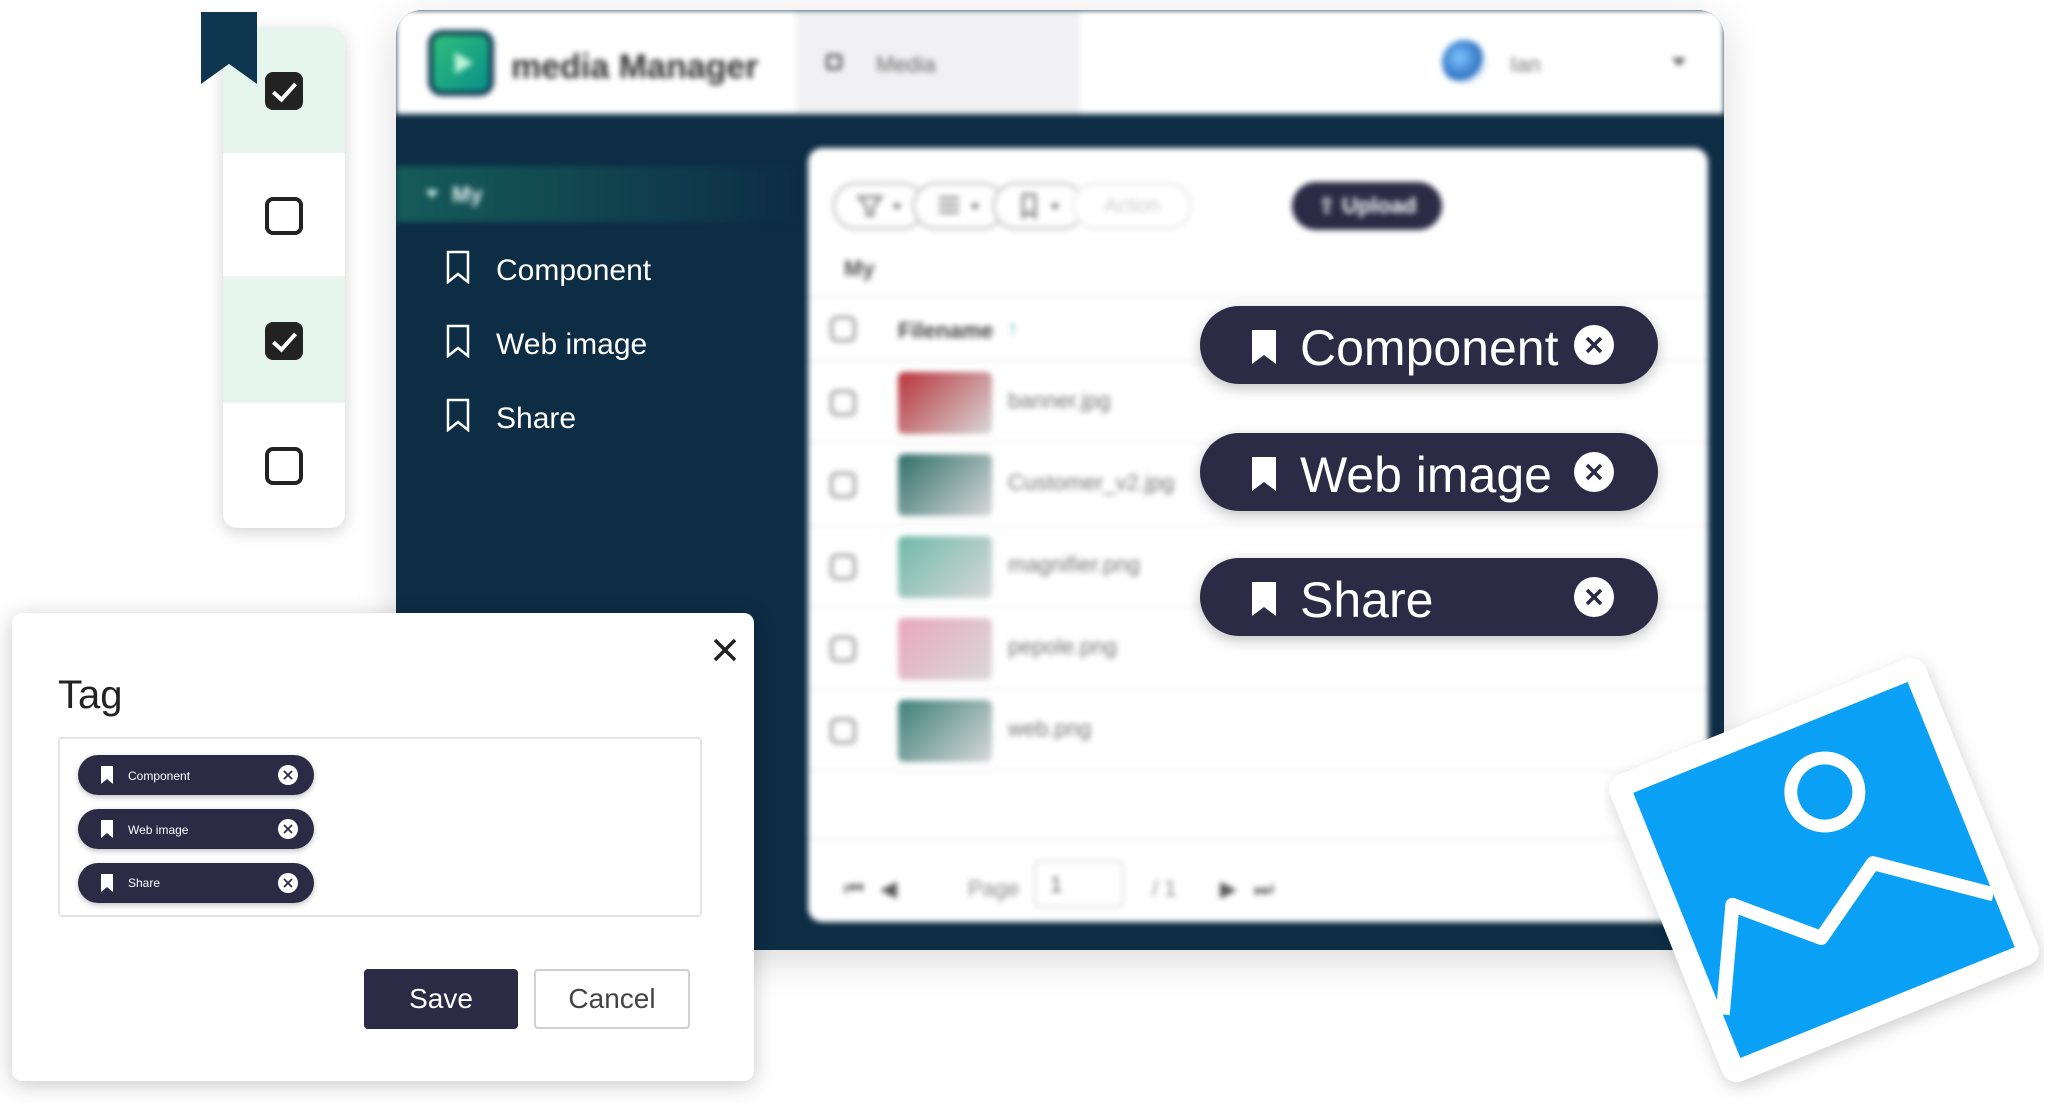 The width and height of the screenshot is (2066, 1118). I want to click on sort-arrow-icon: ↑, so click(1013, 329).